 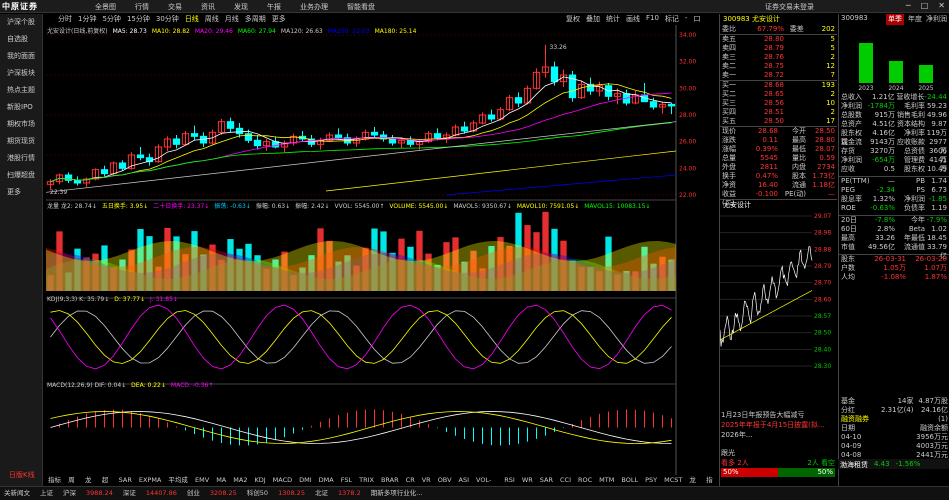 I want to click on period-tab-5: 日线, so click(x=192, y=19).